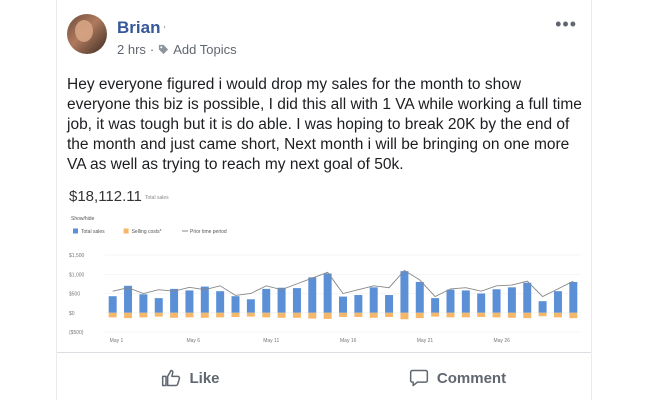  Describe the element at coordinates (105, 196) in the screenshot. I see `total-sales-value: $18,112.11` at that location.